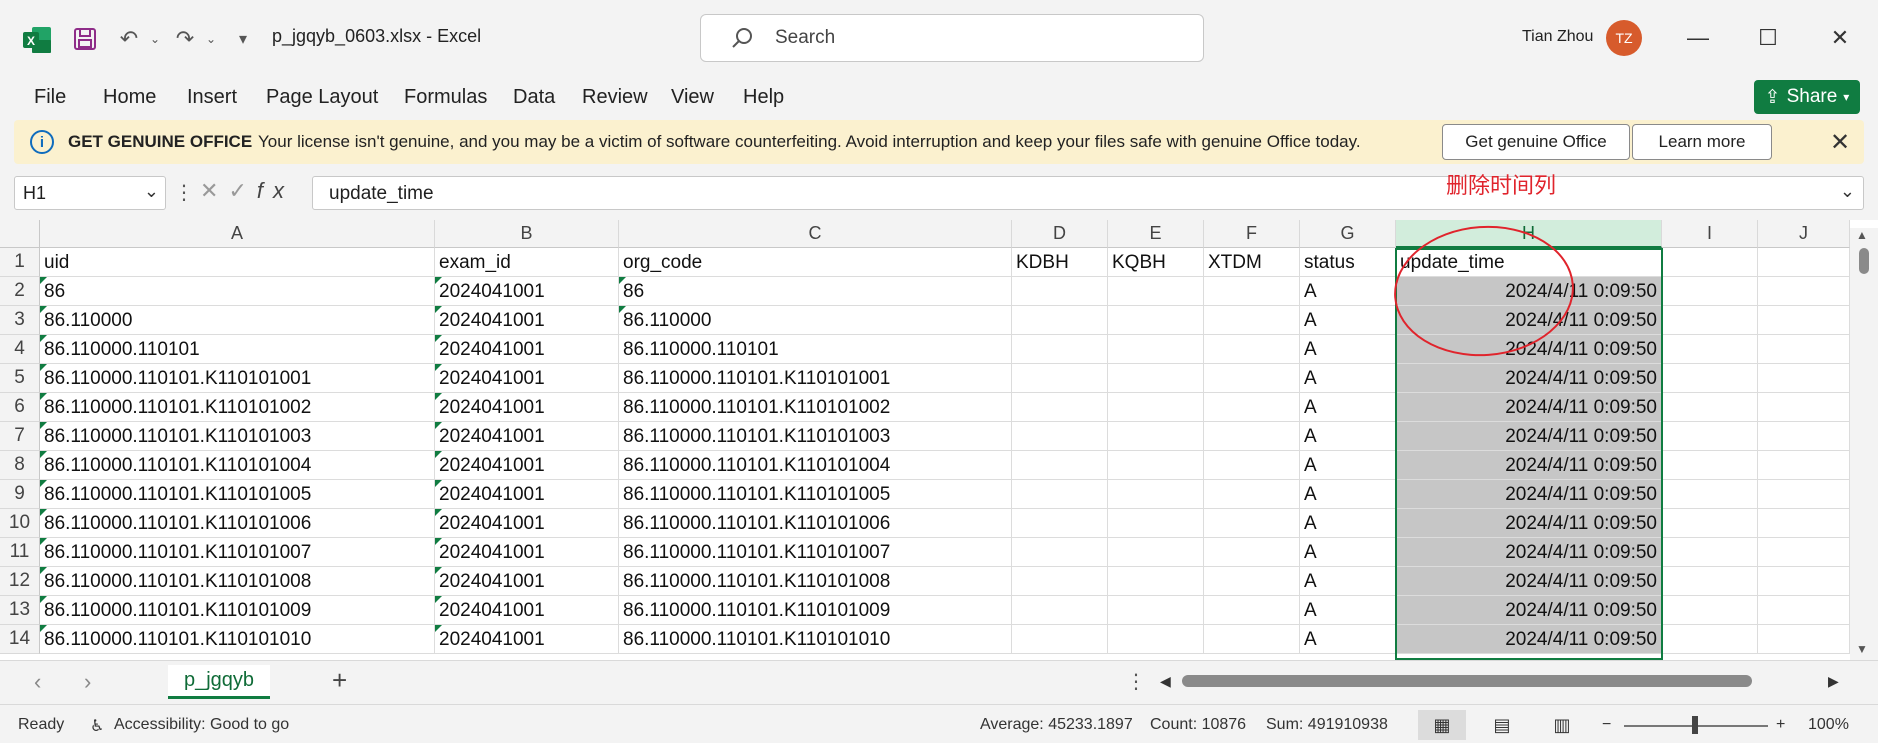 Image resolution: width=1878 pixels, height=743 pixels. Describe the element at coordinates (1252, 494) in the screenshot. I see `cell-f9` at that location.